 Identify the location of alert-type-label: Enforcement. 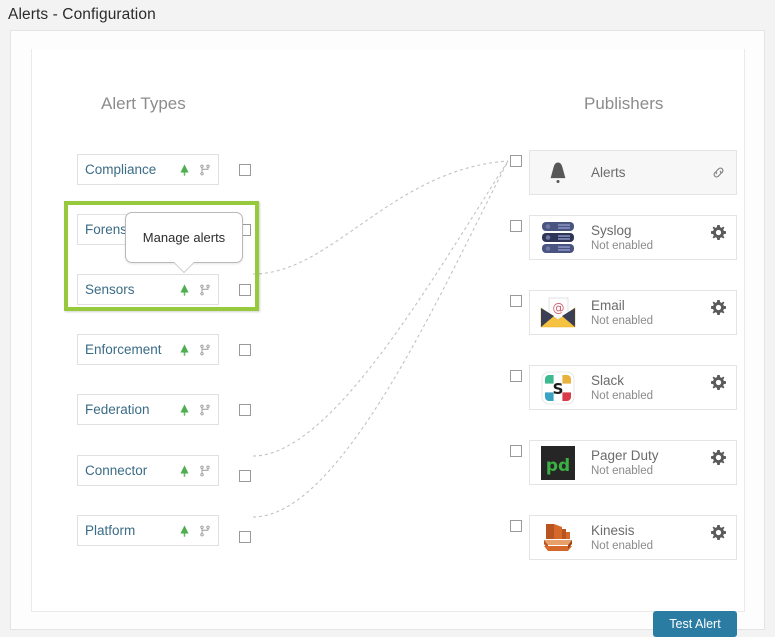
(123, 349).